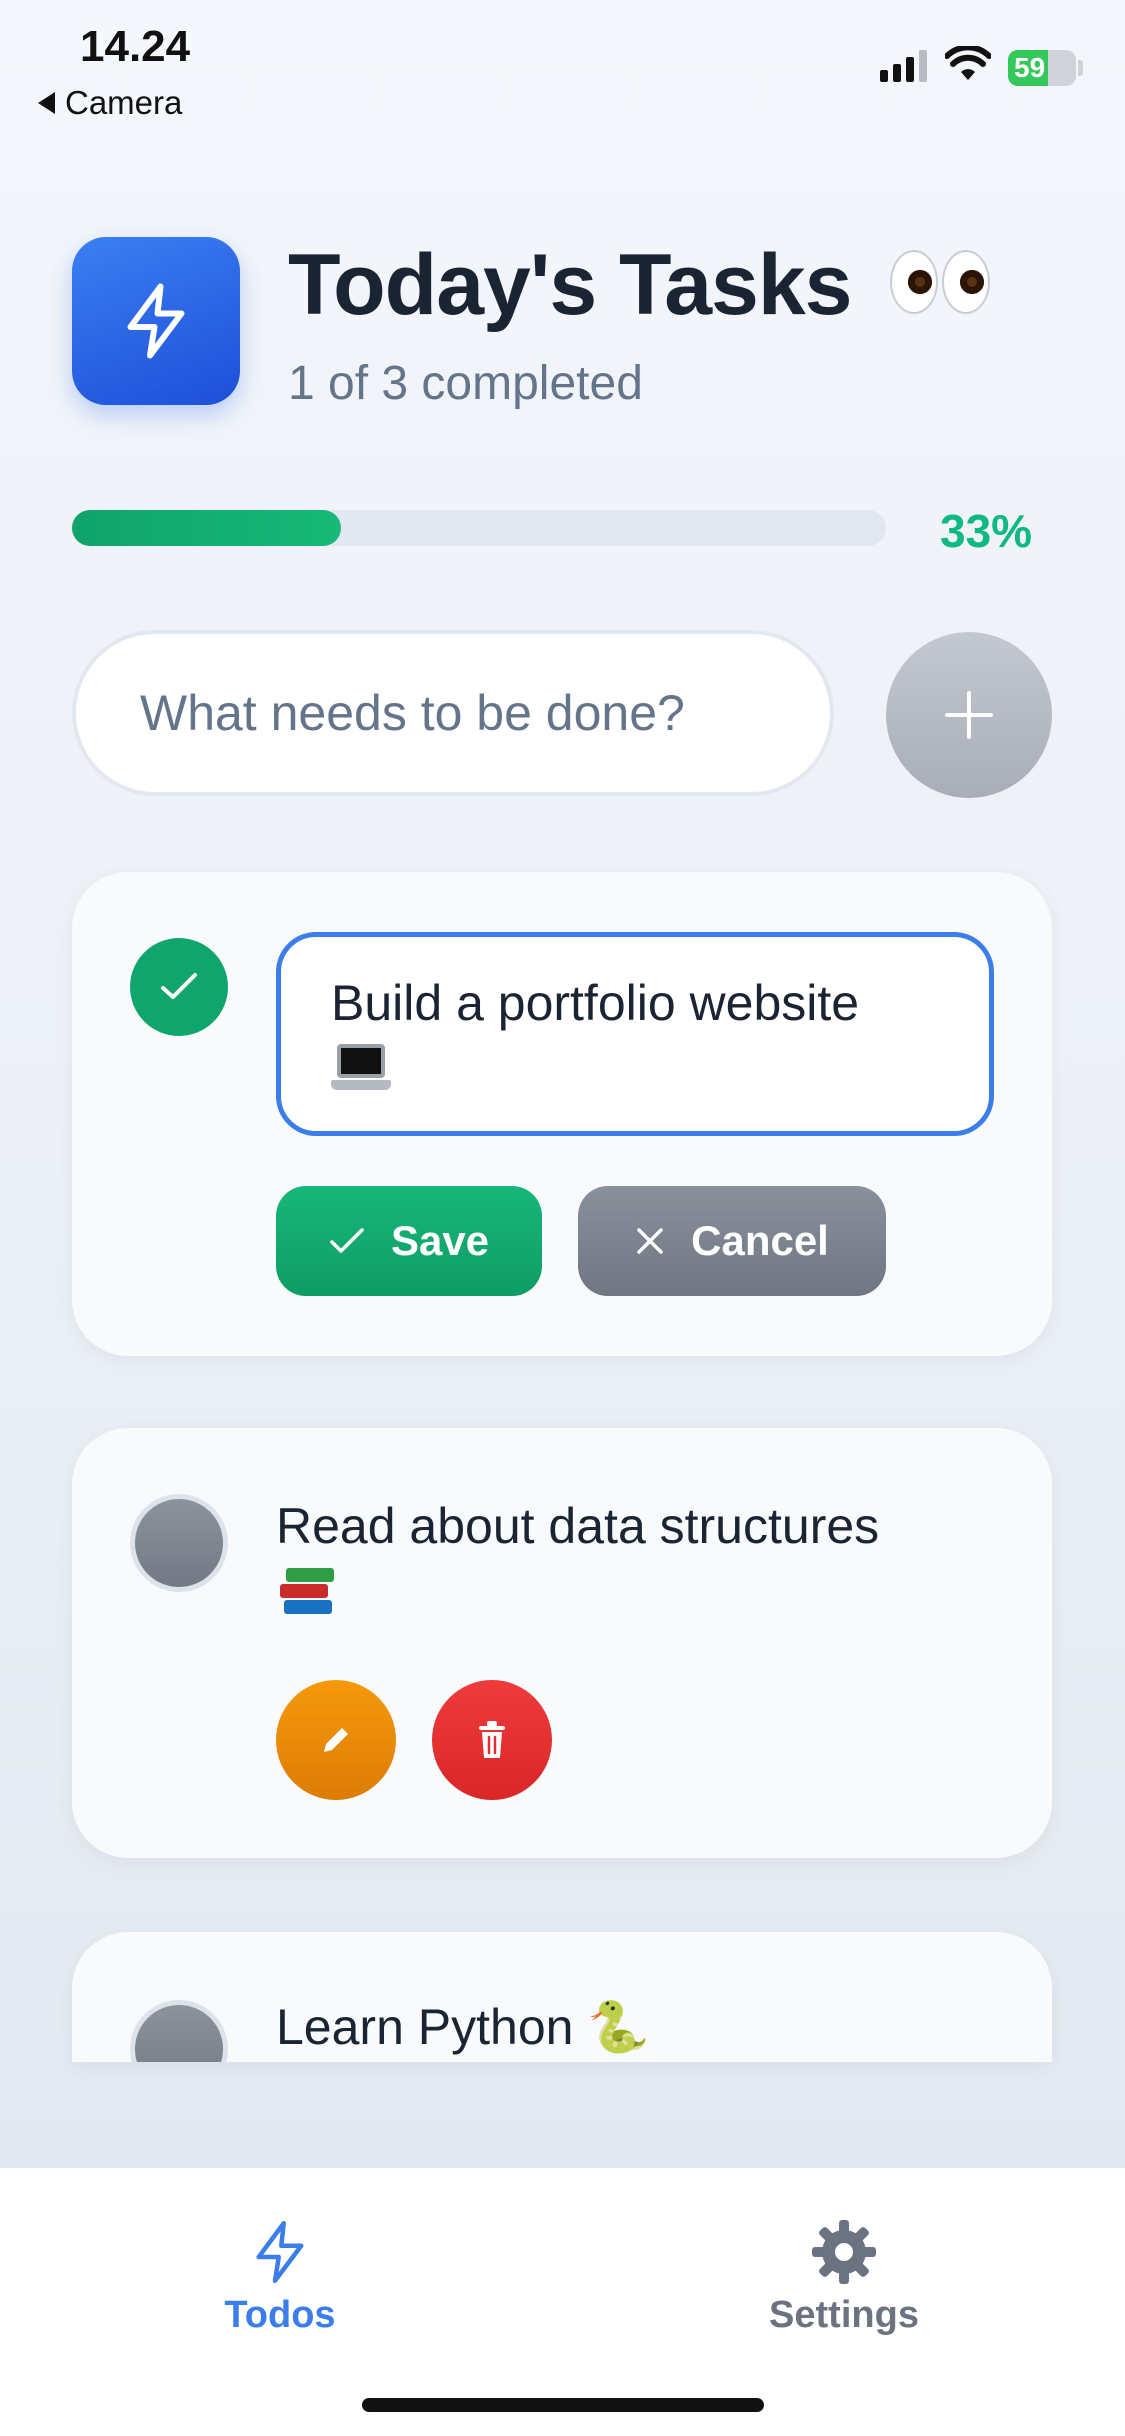  What do you see at coordinates (968, 63) in the screenshot?
I see `wifi-icon` at bounding box center [968, 63].